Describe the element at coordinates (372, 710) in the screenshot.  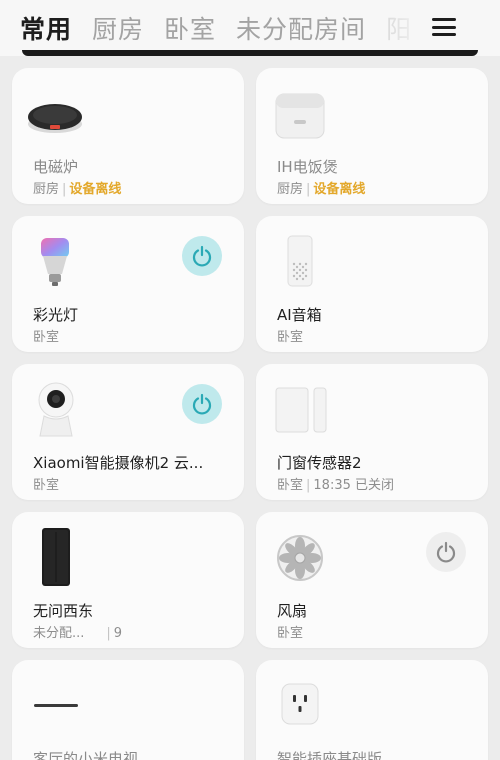
I see `device-card-smart-plug: 智能插座基础版` at that location.